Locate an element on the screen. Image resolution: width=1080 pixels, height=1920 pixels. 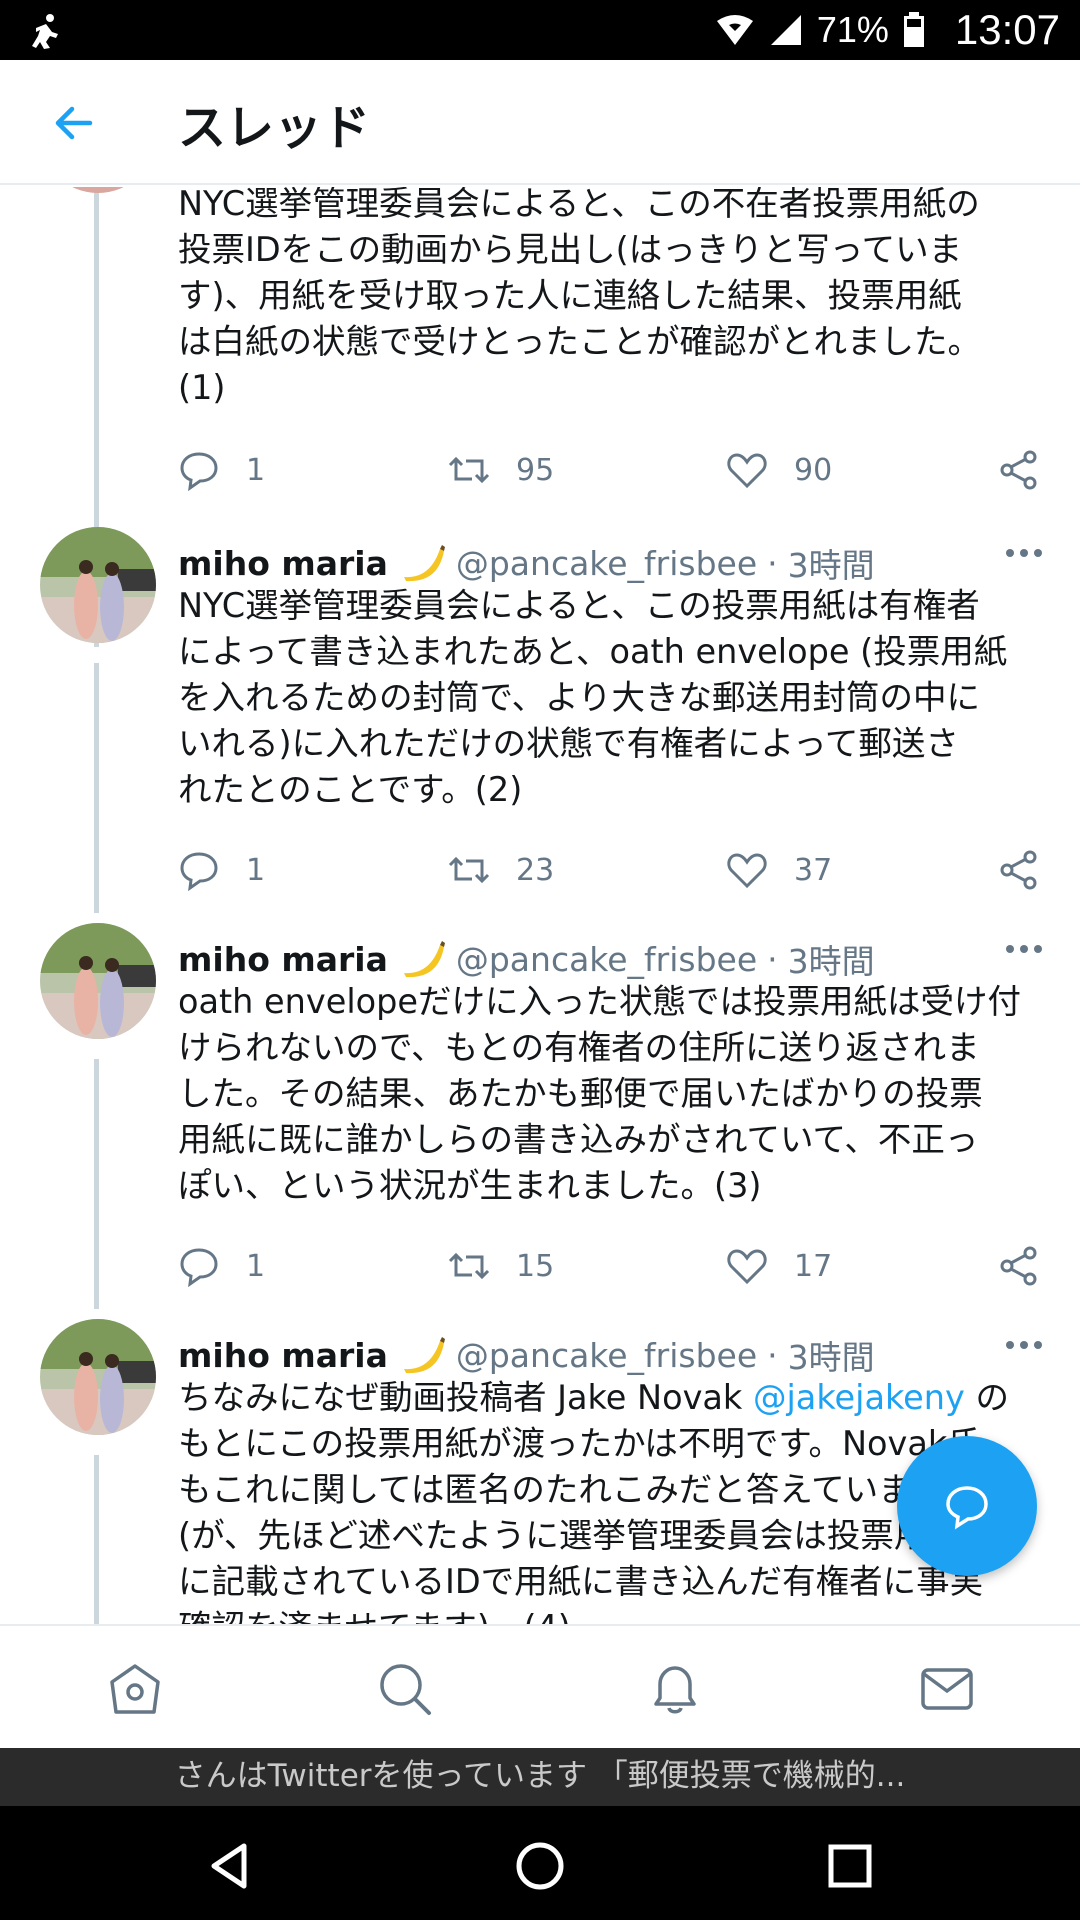
clock: 13:07 is located at coordinates (1007, 29).